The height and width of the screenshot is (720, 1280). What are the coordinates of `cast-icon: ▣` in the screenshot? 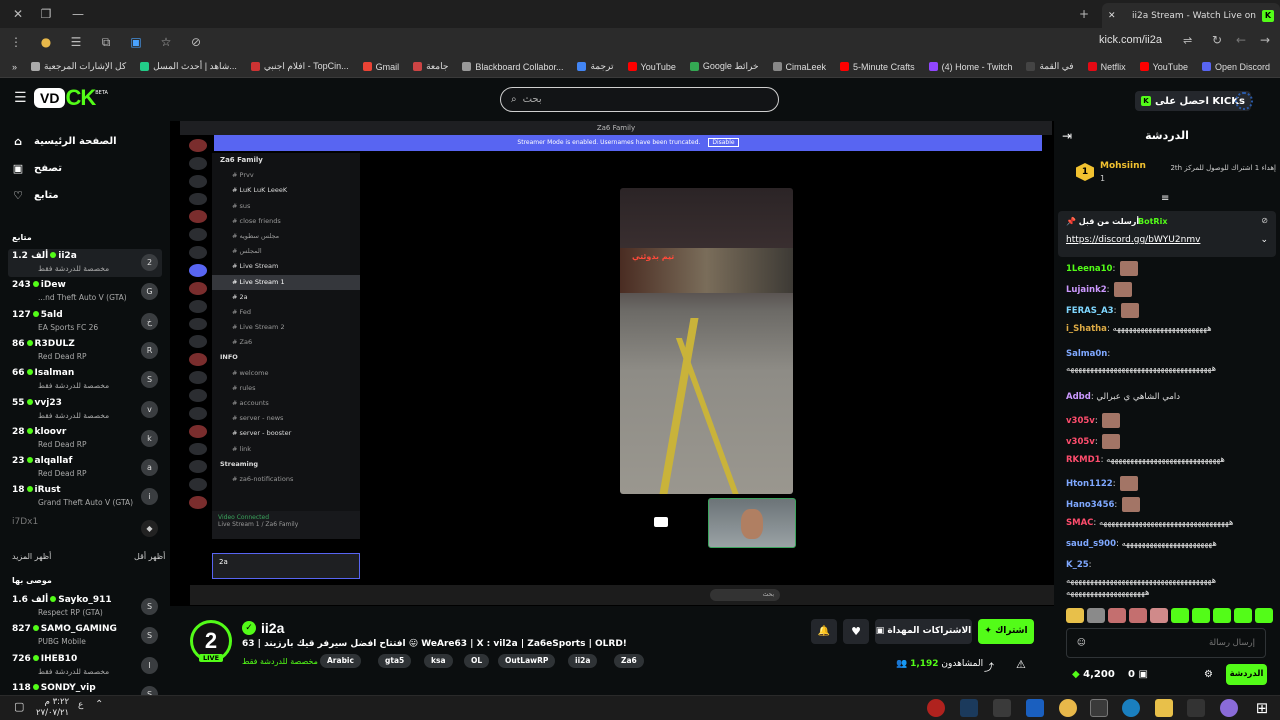 It's located at (136, 42).